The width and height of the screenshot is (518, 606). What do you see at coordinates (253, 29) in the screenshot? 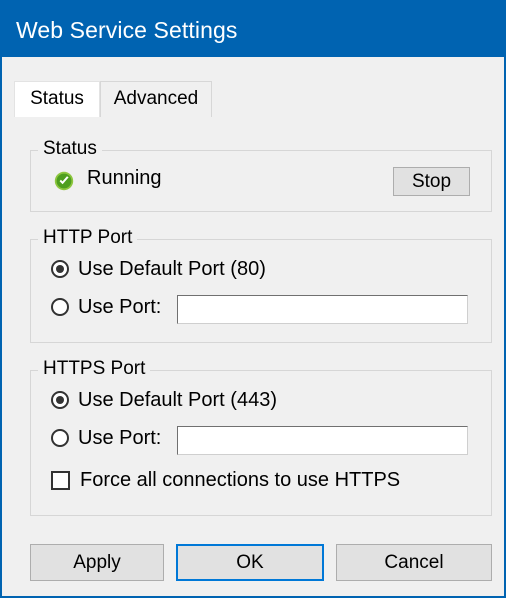
I see `title-bar: Web Service Settings` at bounding box center [253, 29].